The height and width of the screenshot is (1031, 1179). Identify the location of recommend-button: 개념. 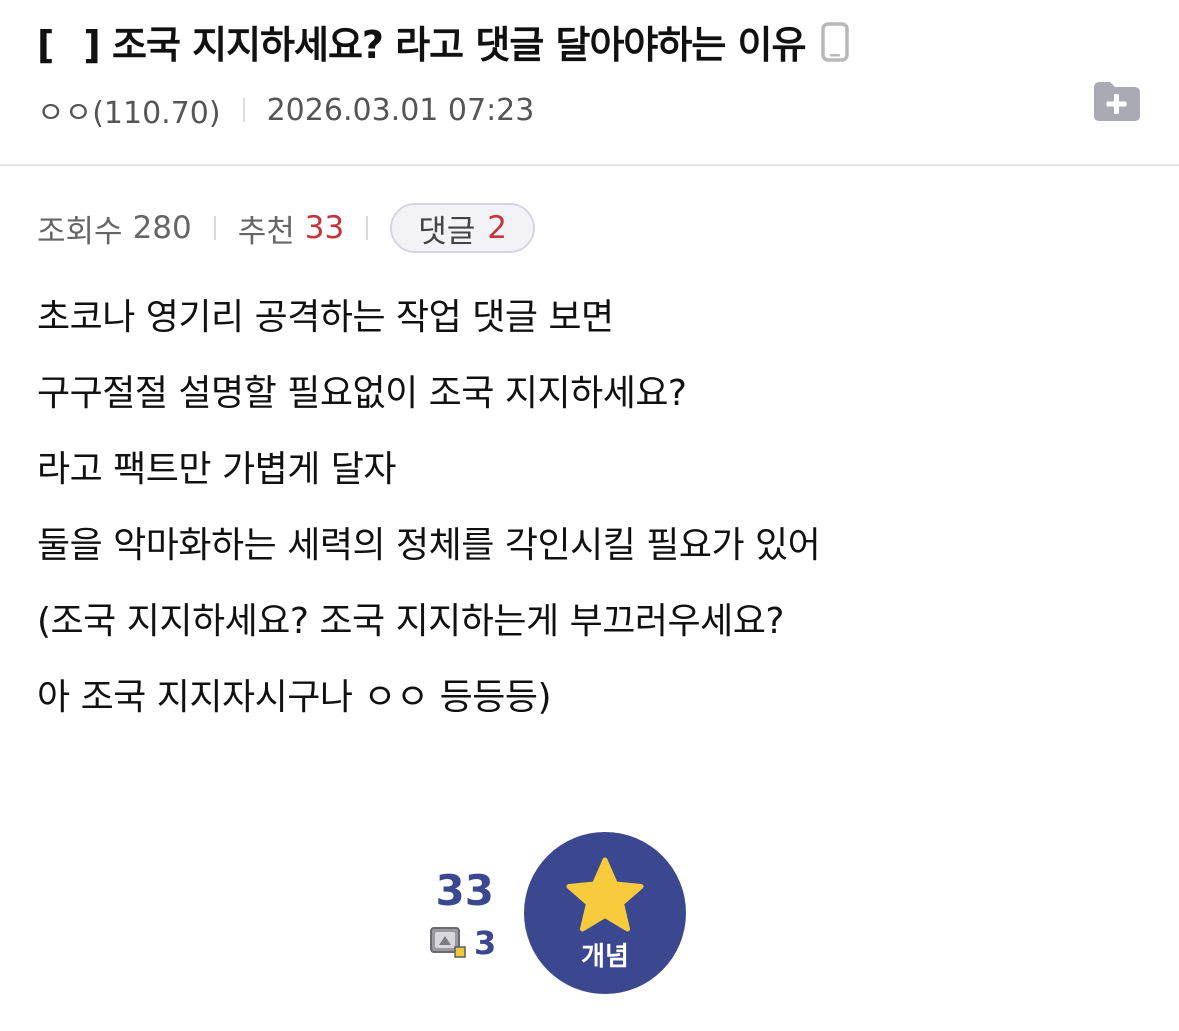
(605, 913).